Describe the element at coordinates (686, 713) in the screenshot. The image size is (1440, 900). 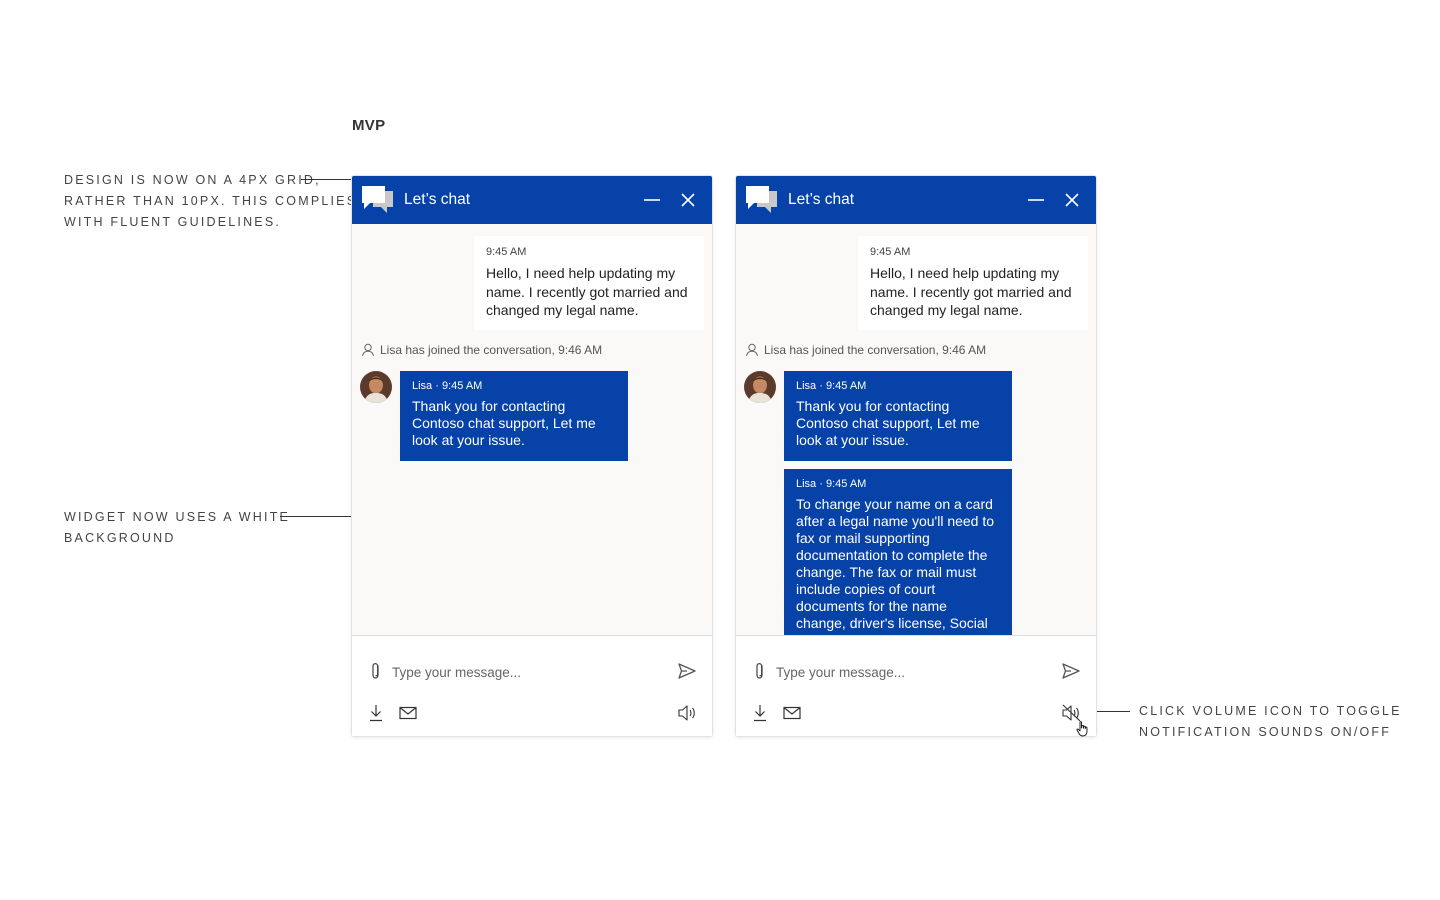
I see `volume-icon` at that location.